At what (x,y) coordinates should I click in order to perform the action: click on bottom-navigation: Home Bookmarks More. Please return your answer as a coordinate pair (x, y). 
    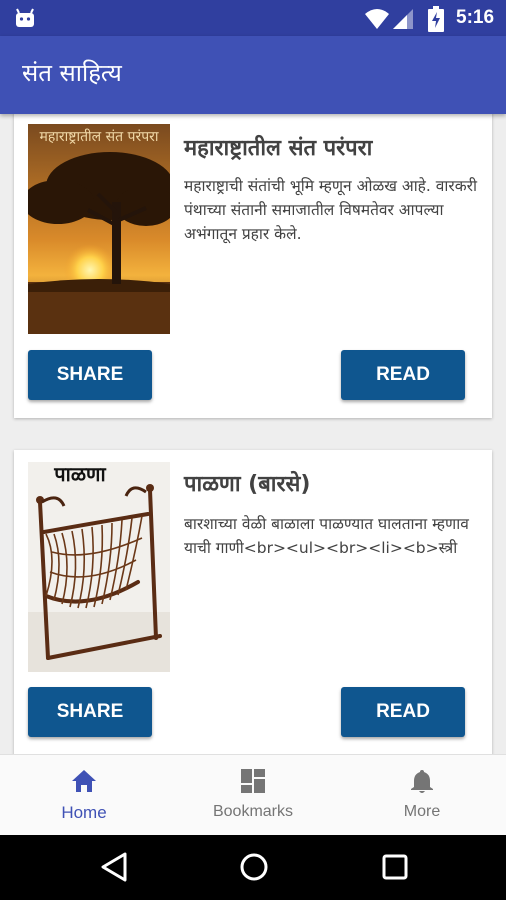
    Looking at the image, I should click on (253, 794).